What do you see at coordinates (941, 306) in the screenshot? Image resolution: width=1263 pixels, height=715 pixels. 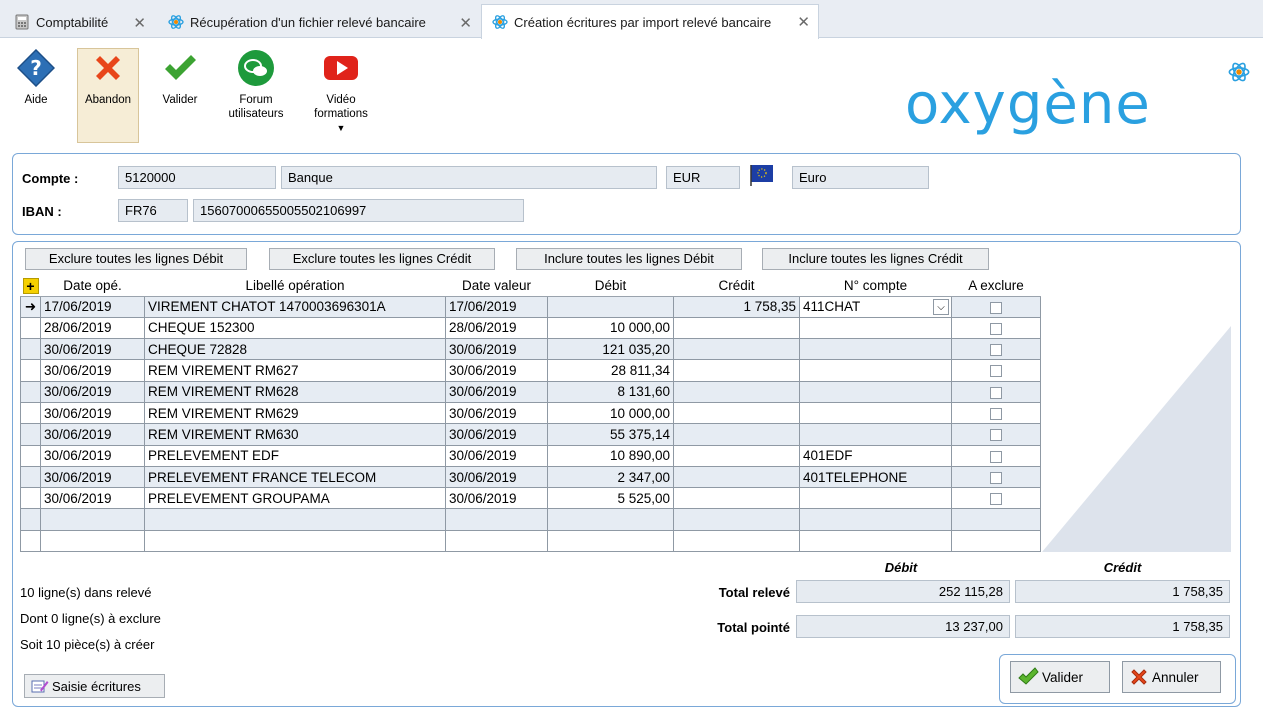 I see `chevron-down-icon: ⌵` at bounding box center [941, 306].